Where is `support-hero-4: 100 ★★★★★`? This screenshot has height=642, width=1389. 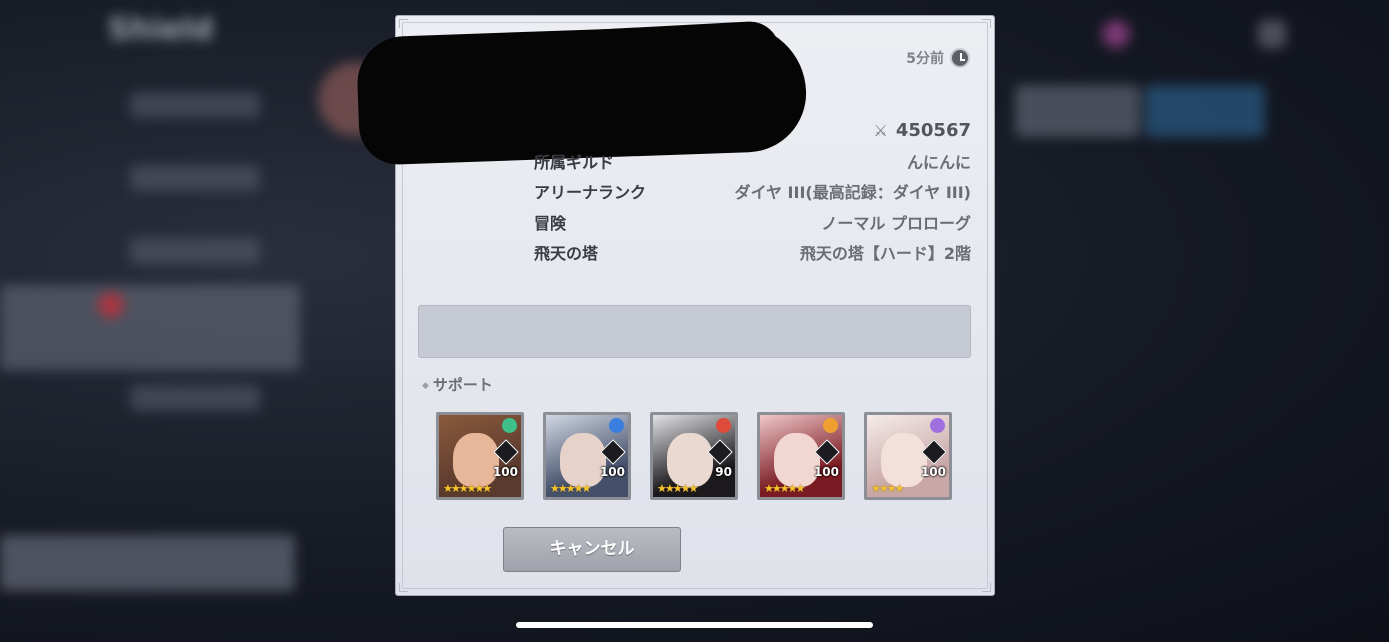 support-hero-4: 100 ★★★★★ is located at coordinates (801, 456).